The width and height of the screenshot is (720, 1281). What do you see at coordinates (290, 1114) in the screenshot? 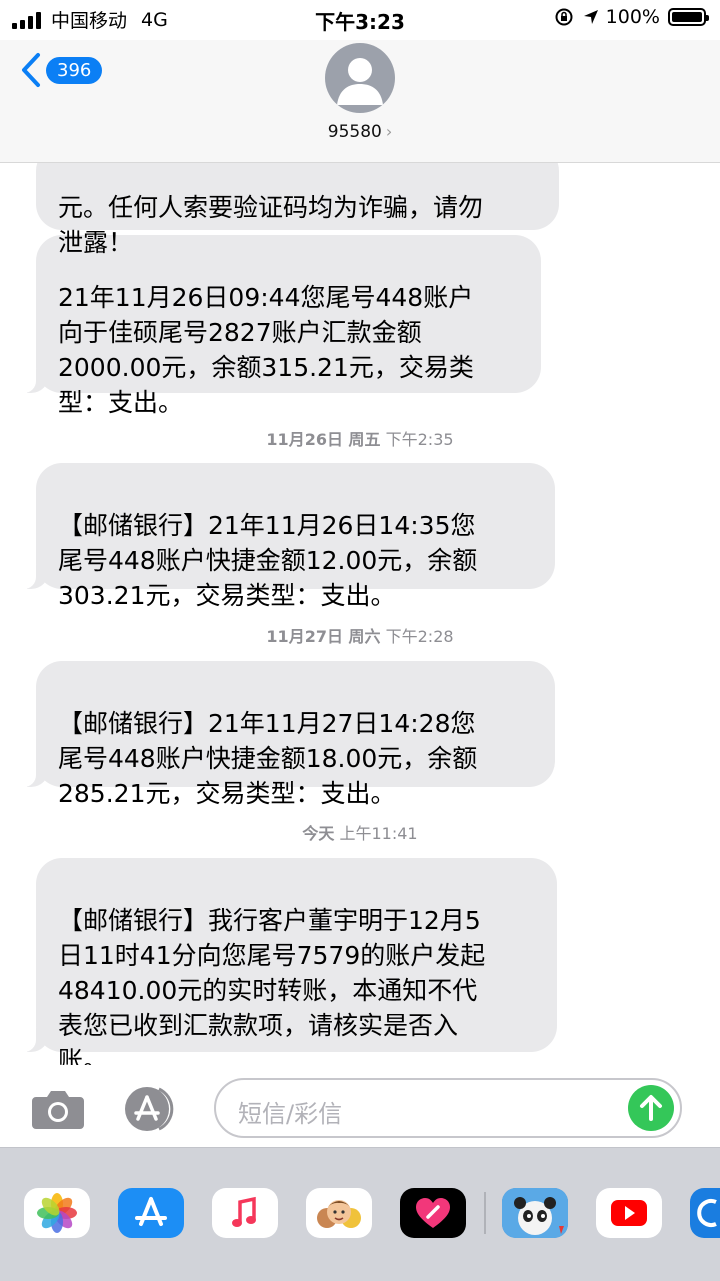
I see `message-input-placeholder: 短信/彩信` at bounding box center [290, 1114].